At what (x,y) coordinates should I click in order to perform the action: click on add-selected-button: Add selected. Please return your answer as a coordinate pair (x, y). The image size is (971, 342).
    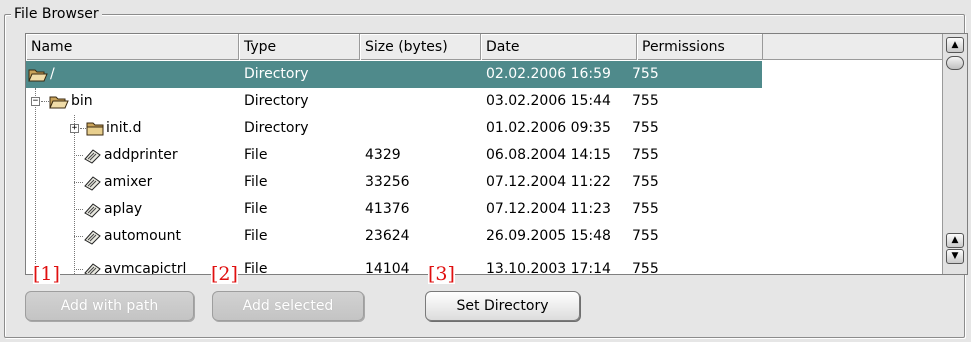
    Looking at the image, I should click on (288, 306).